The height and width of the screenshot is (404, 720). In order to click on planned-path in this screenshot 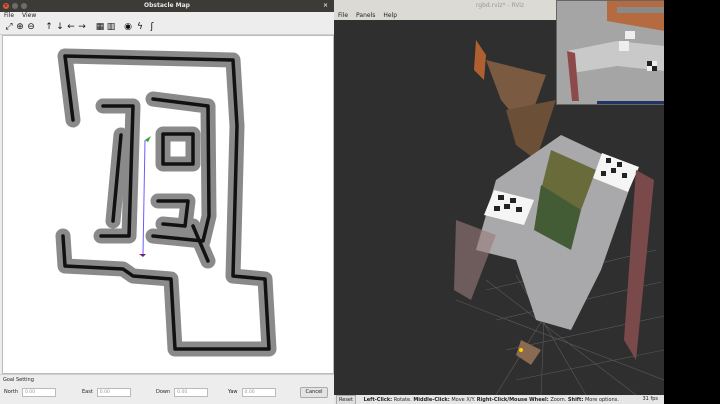, I will do `click(144, 197)`.